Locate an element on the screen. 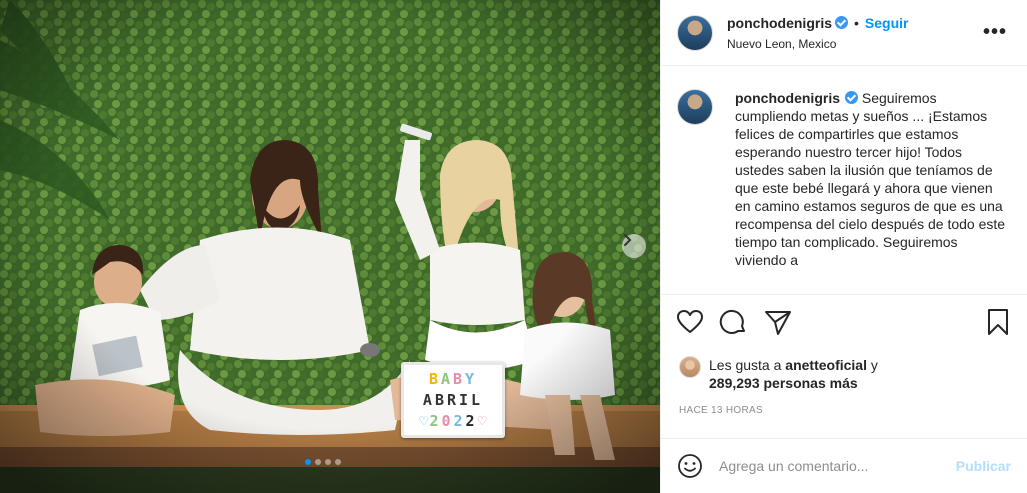  liker-username: anetteoficial is located at coordinates (826, 365).